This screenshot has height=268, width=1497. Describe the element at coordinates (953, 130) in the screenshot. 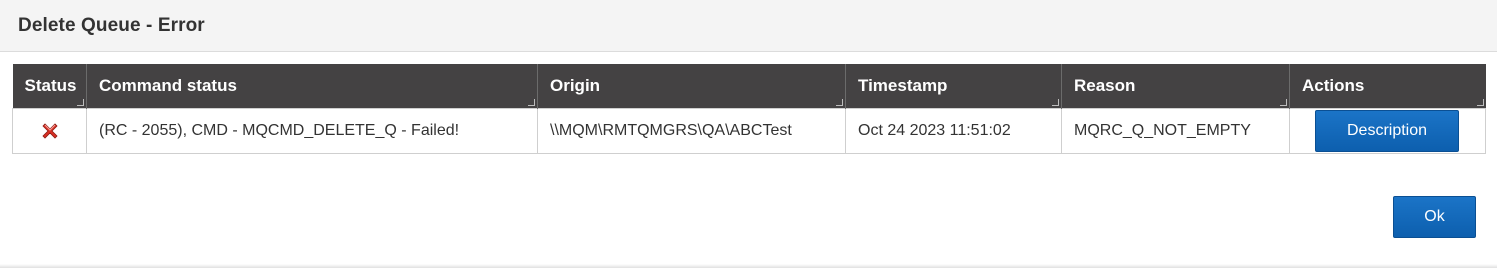

I see `timestamp-cell: Oct 24 2023 11:51:02` at that location.